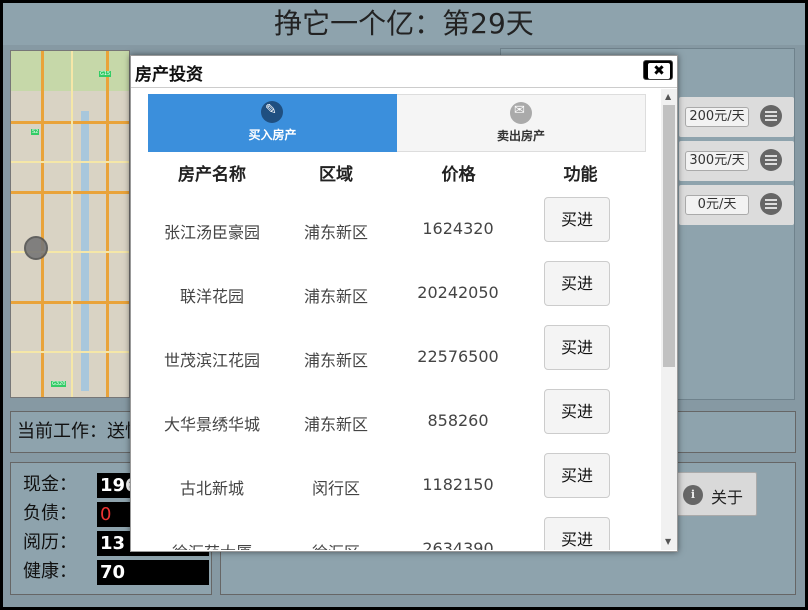  I want to click on rate-chip: 300元/天, so click(717, 161).